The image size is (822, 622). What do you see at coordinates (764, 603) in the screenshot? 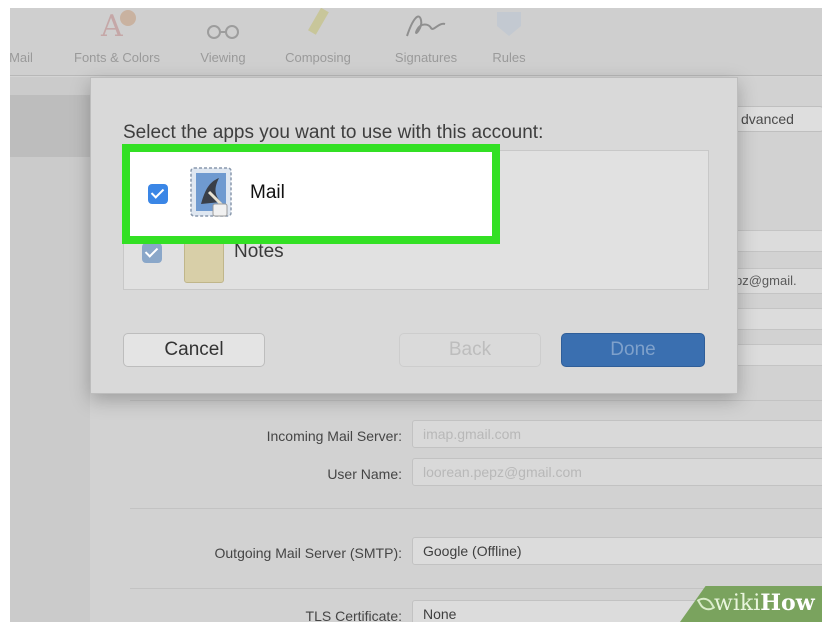
I see `wikihow-logo-text: wikiHow` at bounding box center [764, 603].